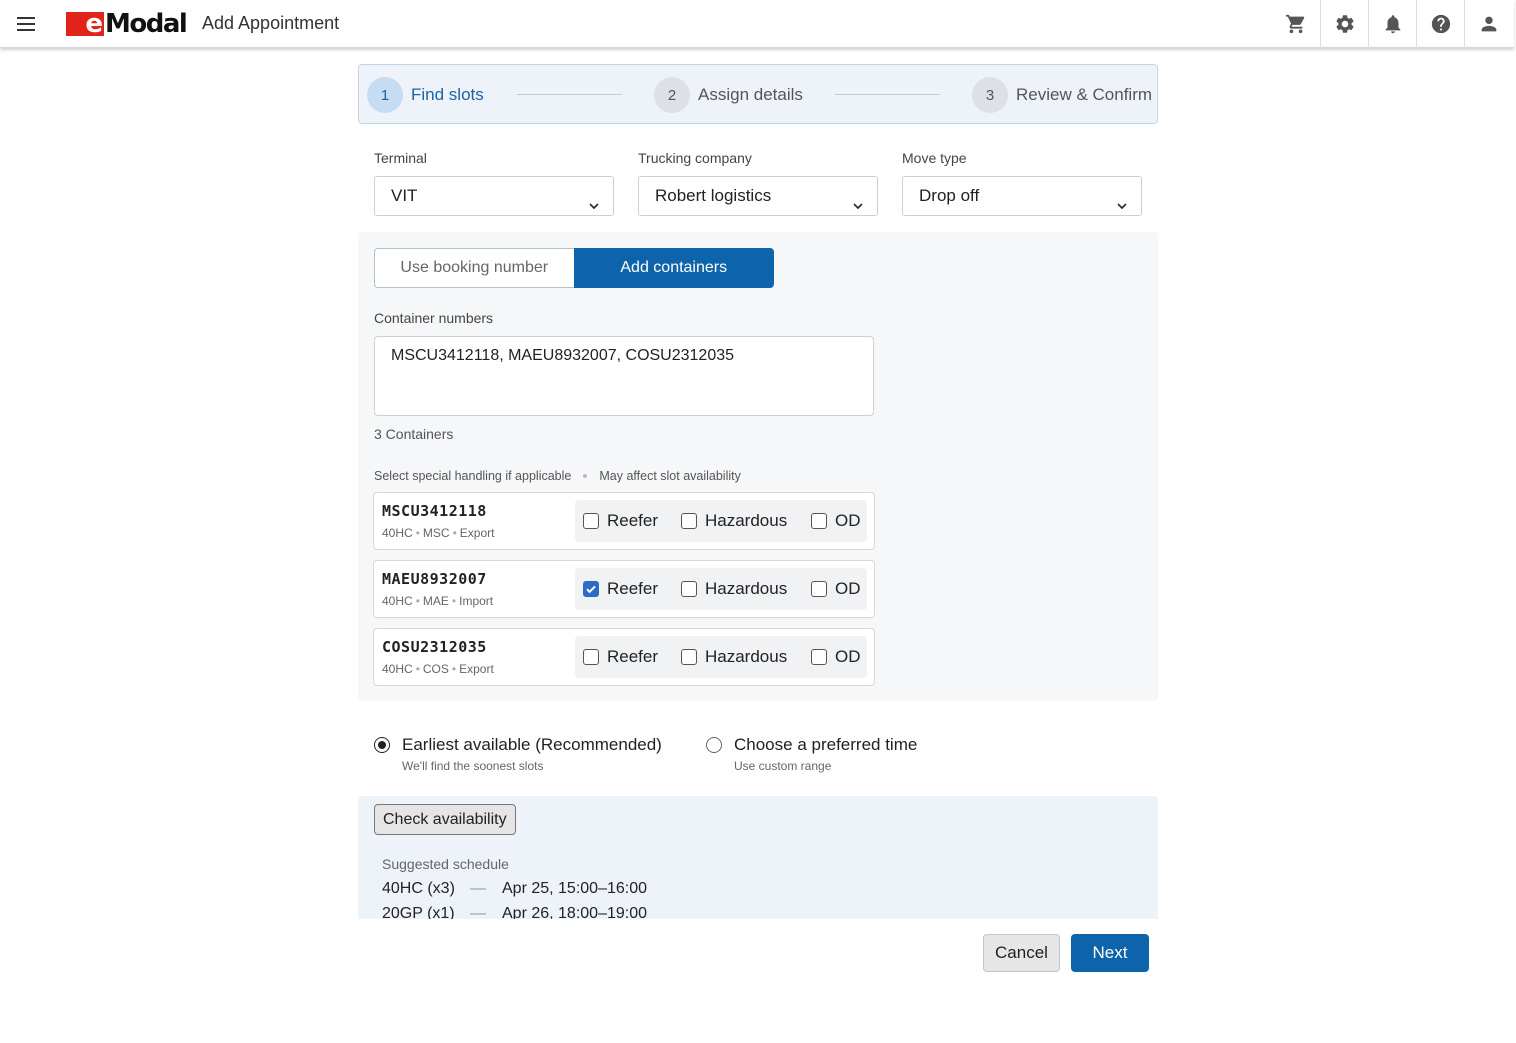  Describe the element at coordinates (435, 601) in the screenshot. I see `container-line: MAE` at that location.